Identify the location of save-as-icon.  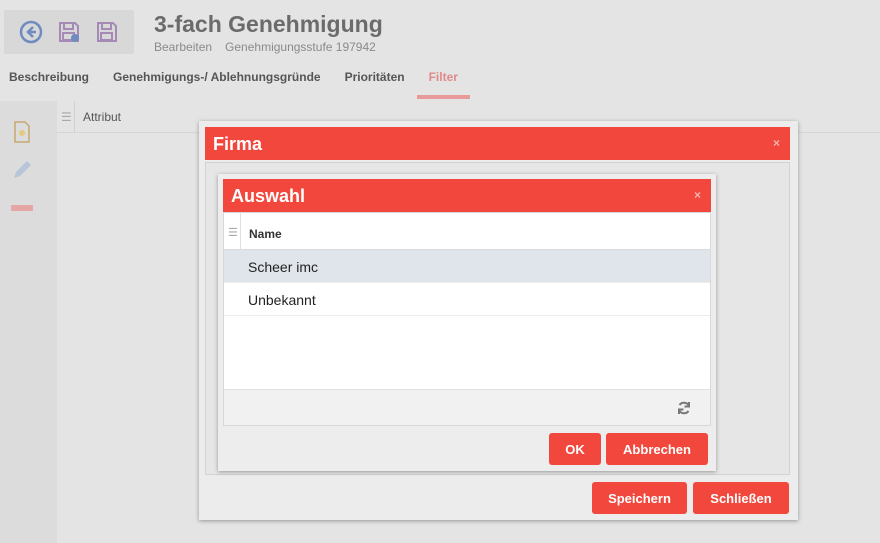
(69, 32).